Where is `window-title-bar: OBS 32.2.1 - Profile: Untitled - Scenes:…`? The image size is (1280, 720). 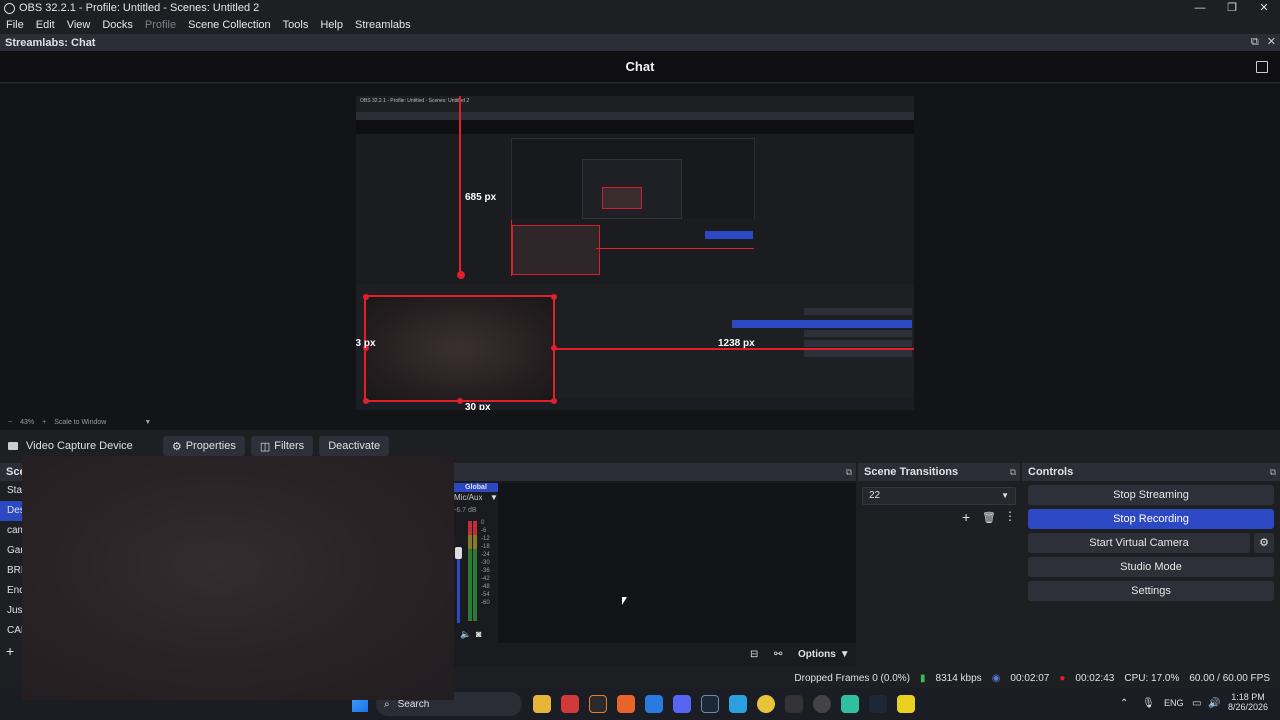 window-title-bar: OBS 32.2.1 - Profile: Untitled - Scenes:… is located at coordinates (640, 8).